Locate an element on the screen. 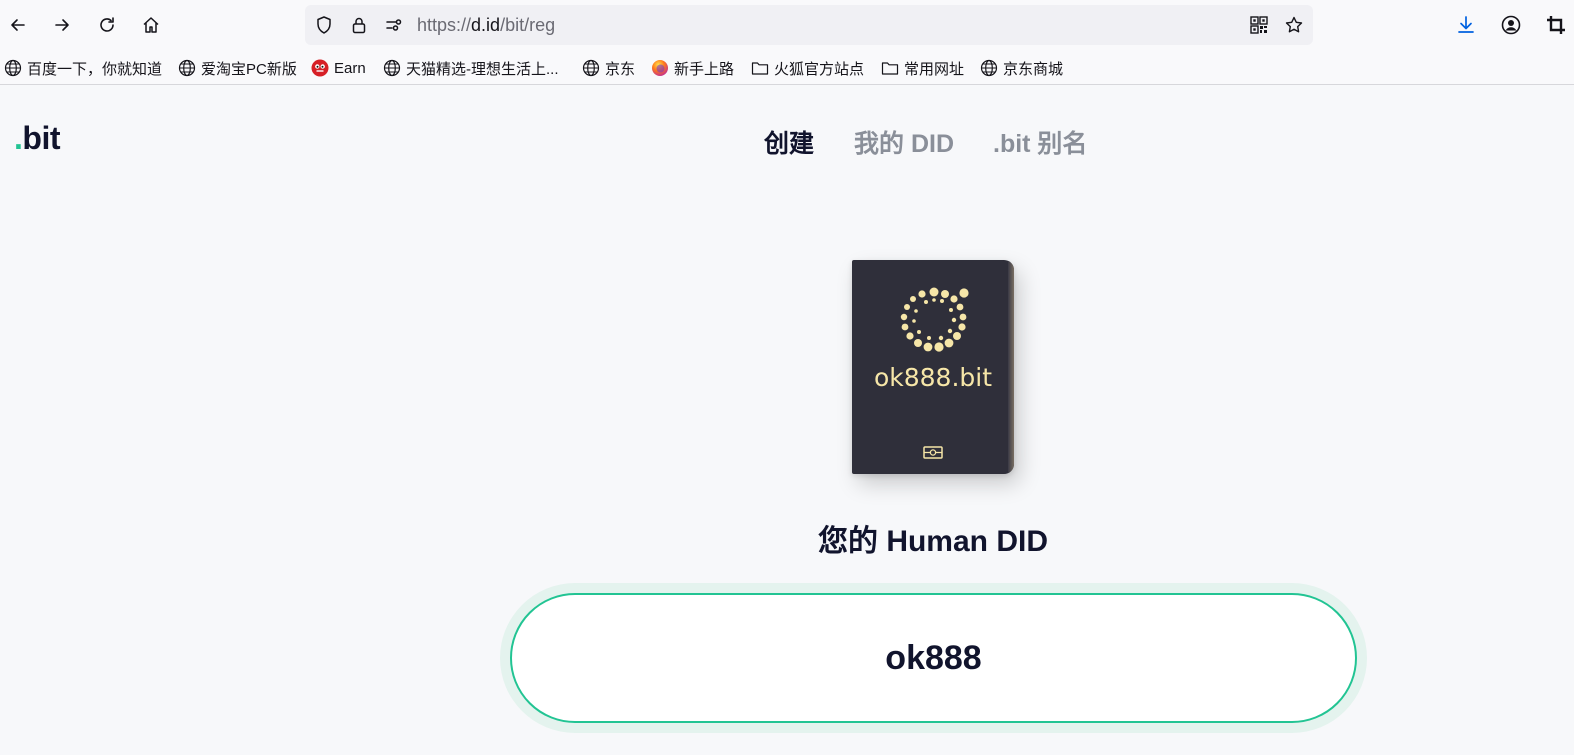 This screenshot has height=755, width=1574. passport-account-name: ok888.bit is located at coordinates (933, 377).